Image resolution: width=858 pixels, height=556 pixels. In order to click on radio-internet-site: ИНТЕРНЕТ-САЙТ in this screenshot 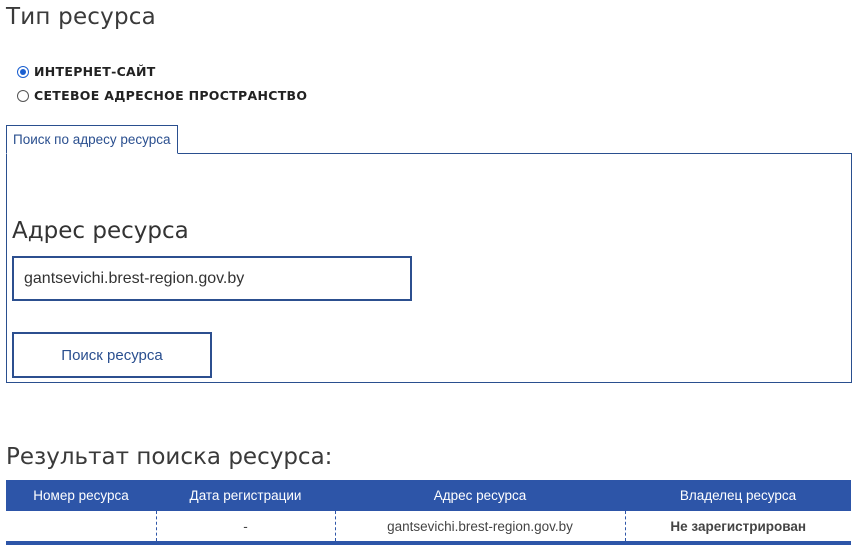, I will do `click(86, 71)`.